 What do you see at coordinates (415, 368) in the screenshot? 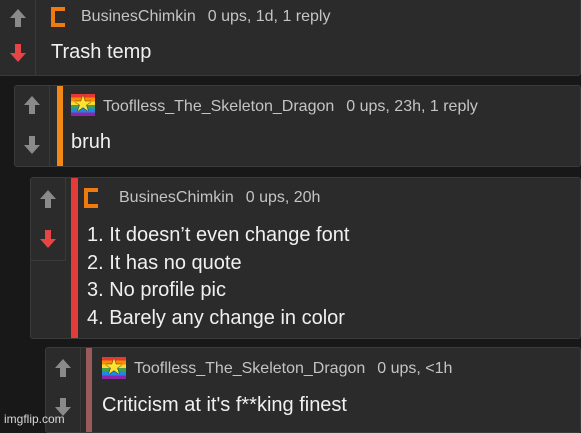
I see `comment-stats: 0 ups, <1h` at bounding box center [415, 368].